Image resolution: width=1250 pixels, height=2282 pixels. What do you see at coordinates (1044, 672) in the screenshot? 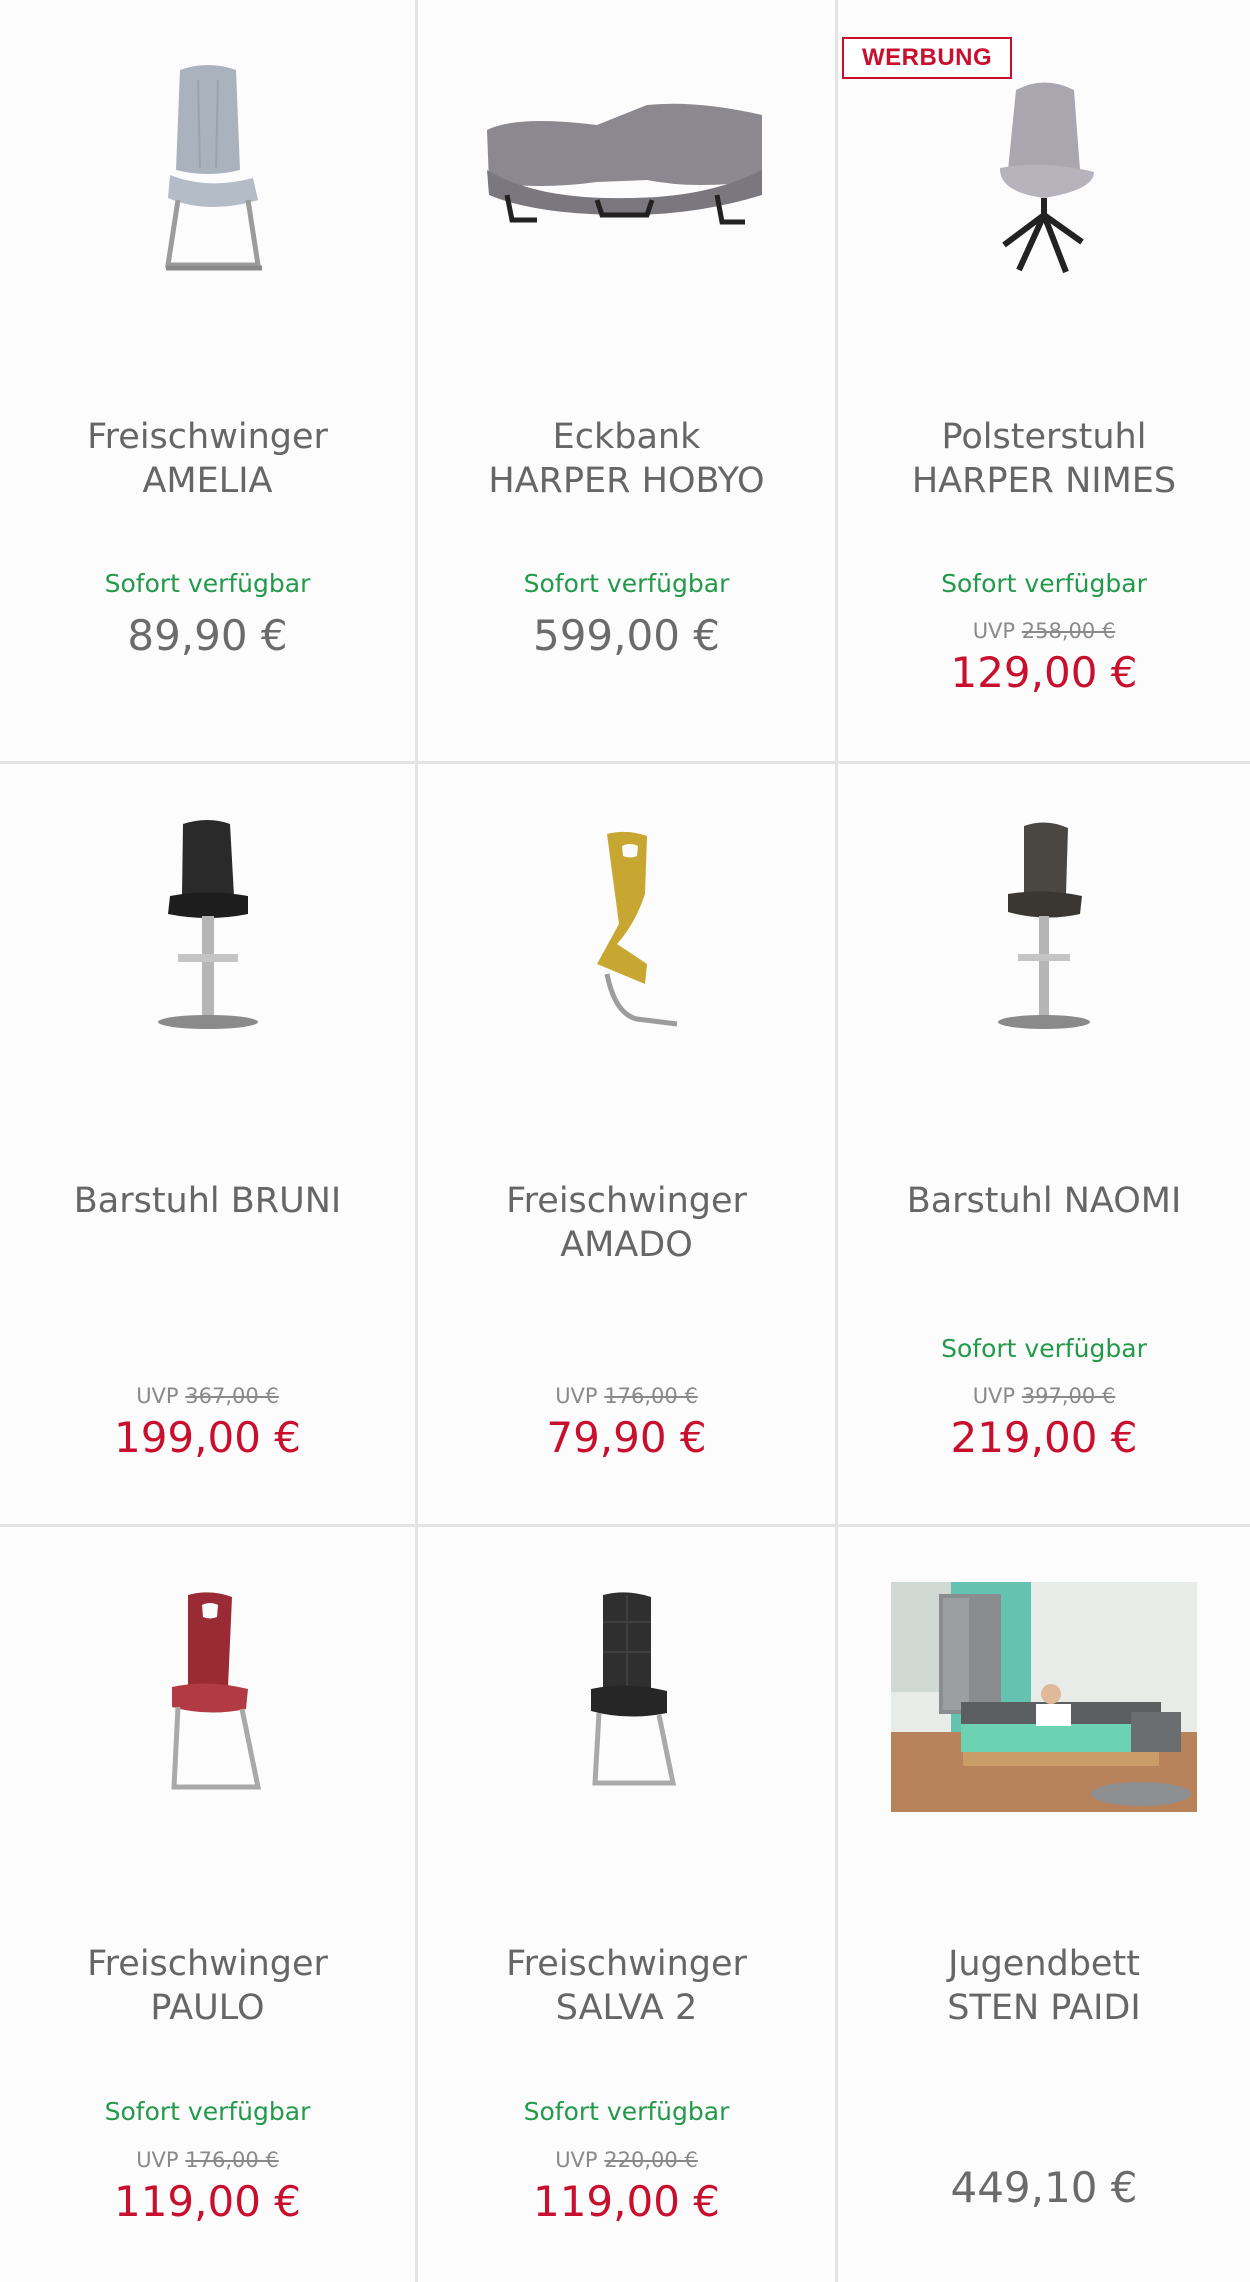
I see `sale-price: 129,00 €` at bounding box center [1044, 672].